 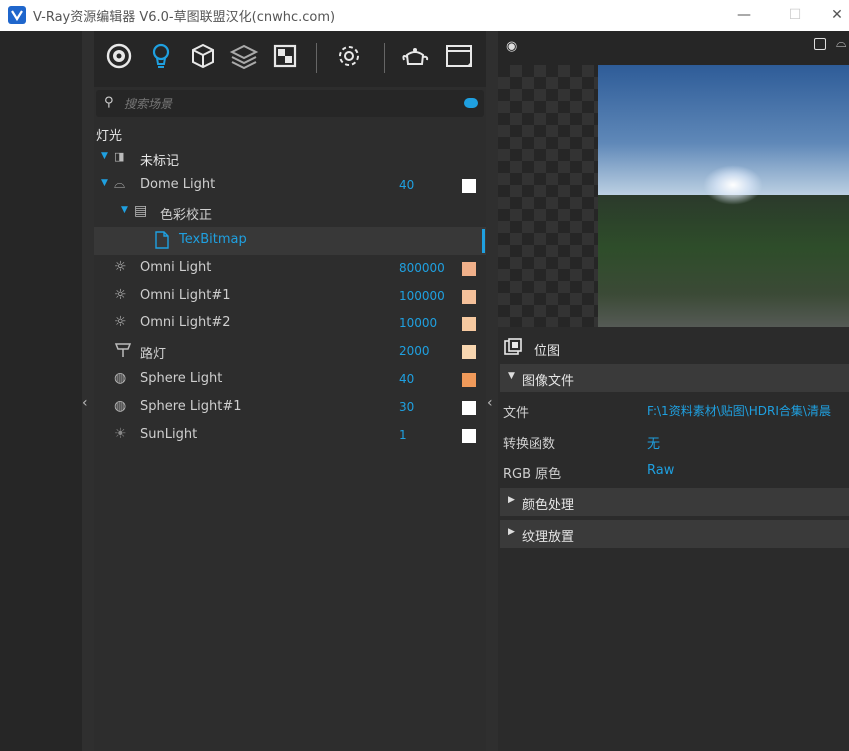 I want to click on teapot-preview-icon: ⌓, so click(x=841, y=43).